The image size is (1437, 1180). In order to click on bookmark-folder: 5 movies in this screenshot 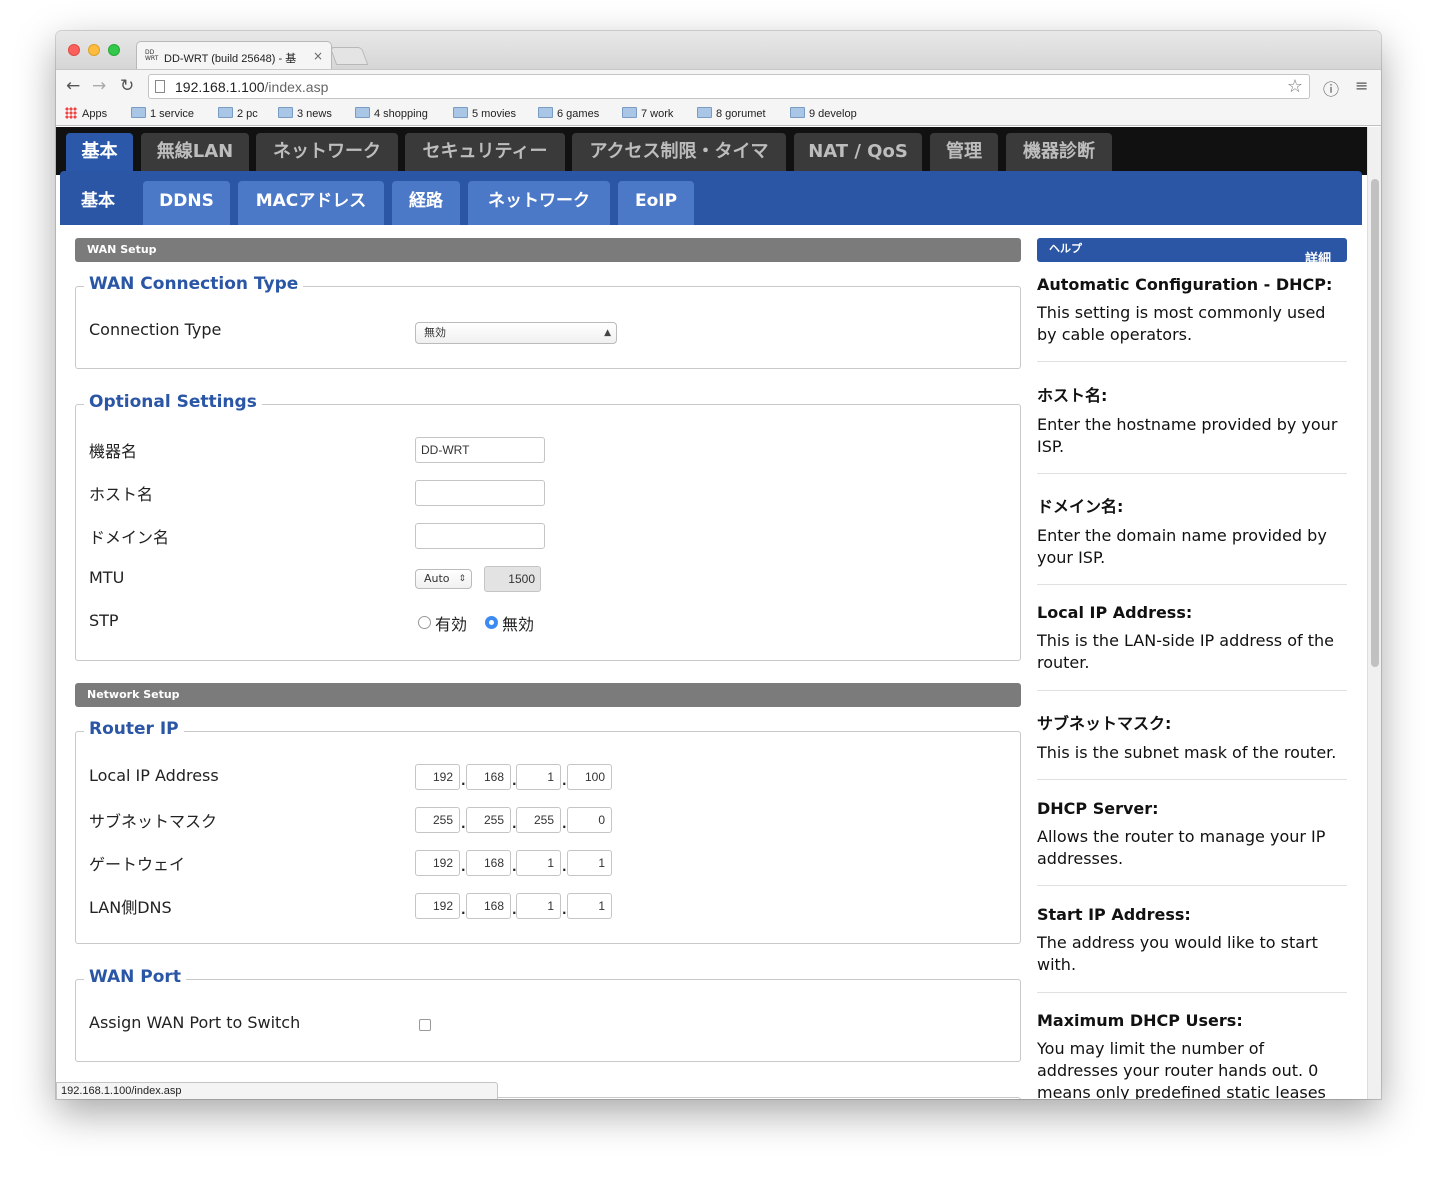, I will do `click(484, 113)`.